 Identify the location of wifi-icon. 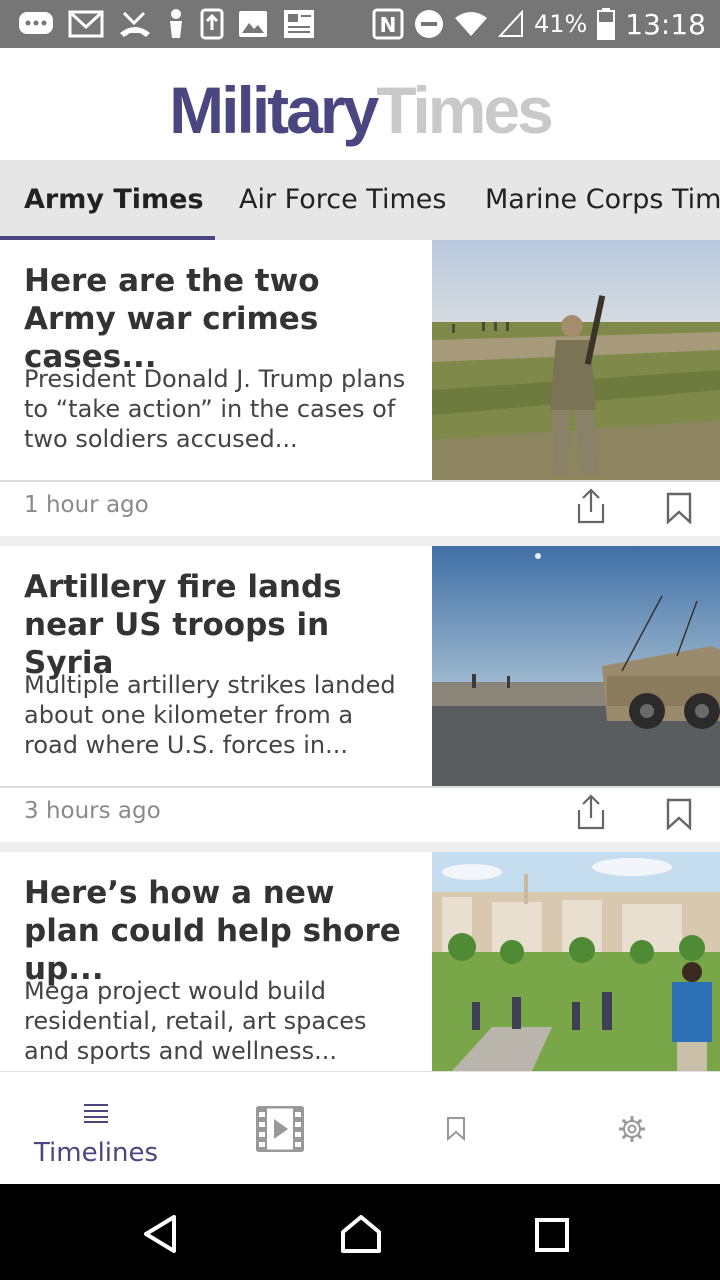
(470, 24).